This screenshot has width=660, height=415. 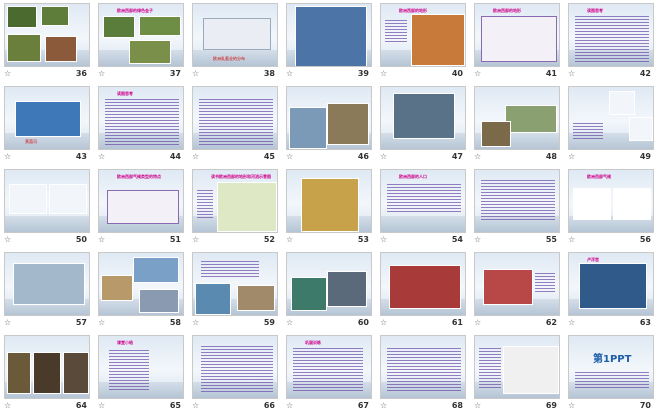 I want to click on slide-thumbnail: ☆ 60, so click(x=330, y=291).